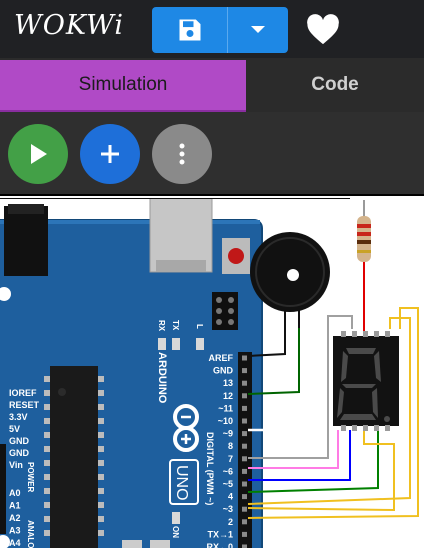 The image size is (424, 548). I want to click on digital-pin-label: ~5, so click(228, 484).